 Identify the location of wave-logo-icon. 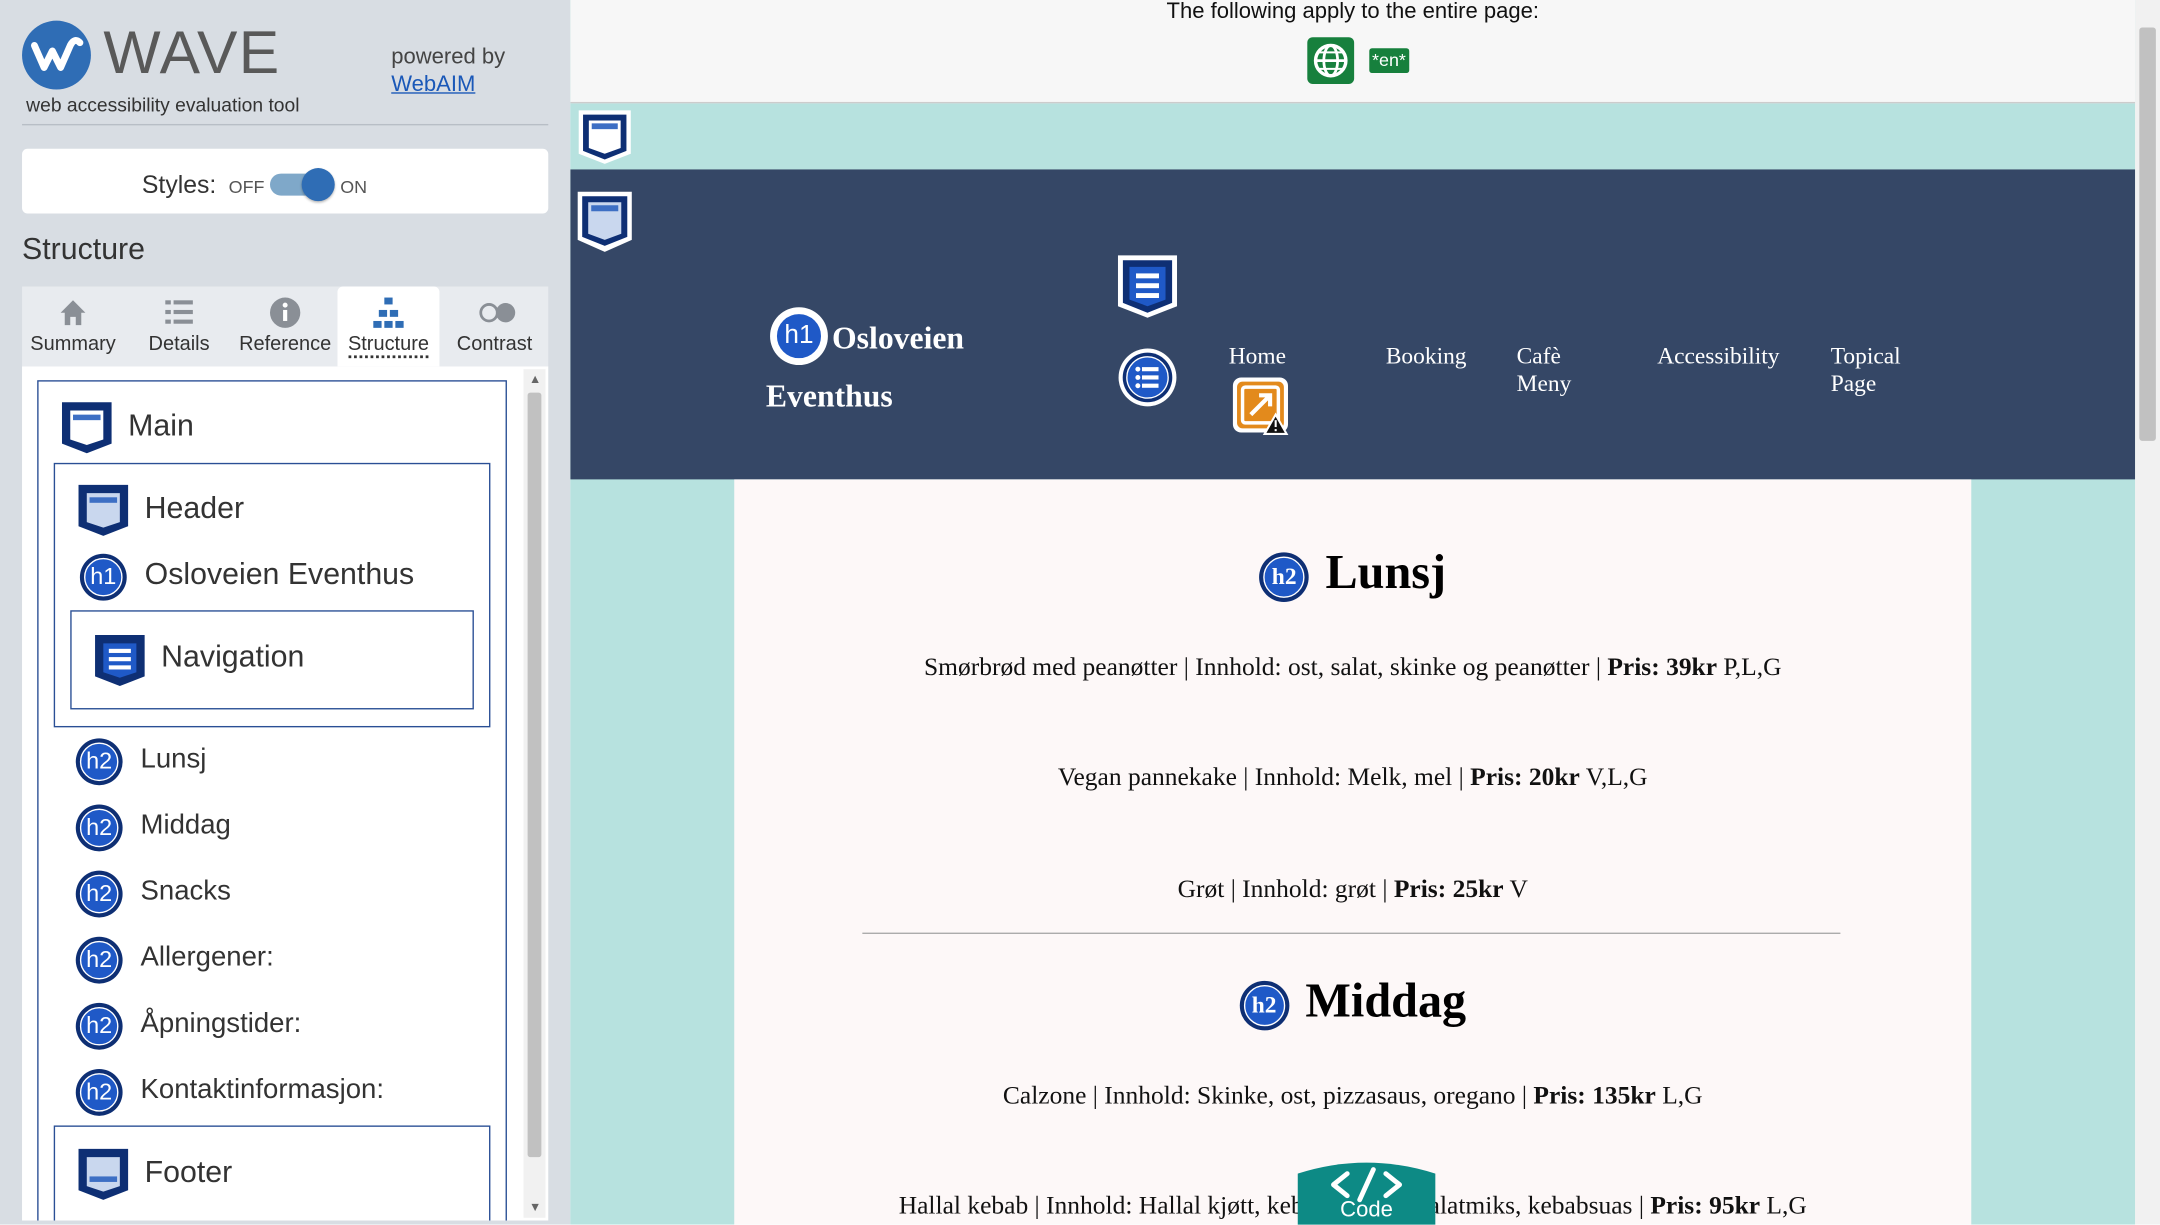
(56, 55).